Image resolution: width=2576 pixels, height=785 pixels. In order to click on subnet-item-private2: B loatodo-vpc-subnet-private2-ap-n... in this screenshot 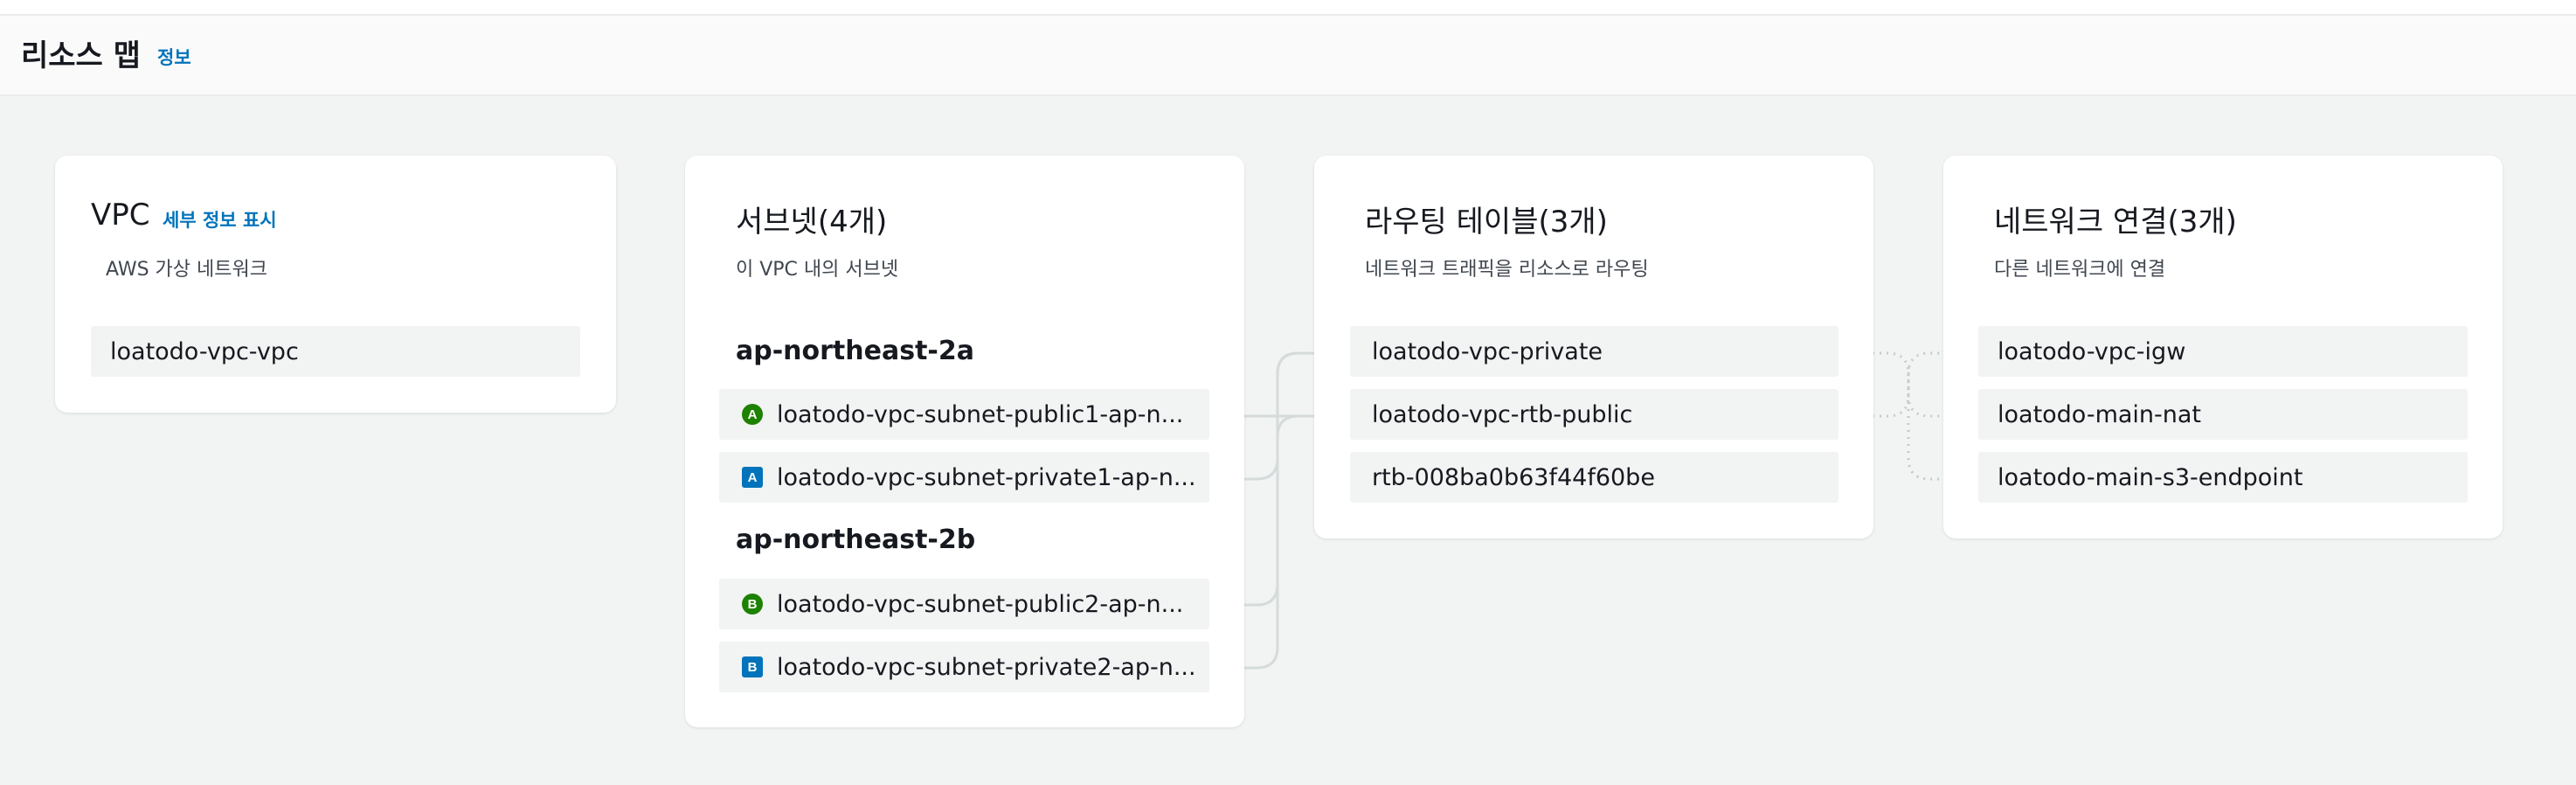, I will do `click(964, 667)`.